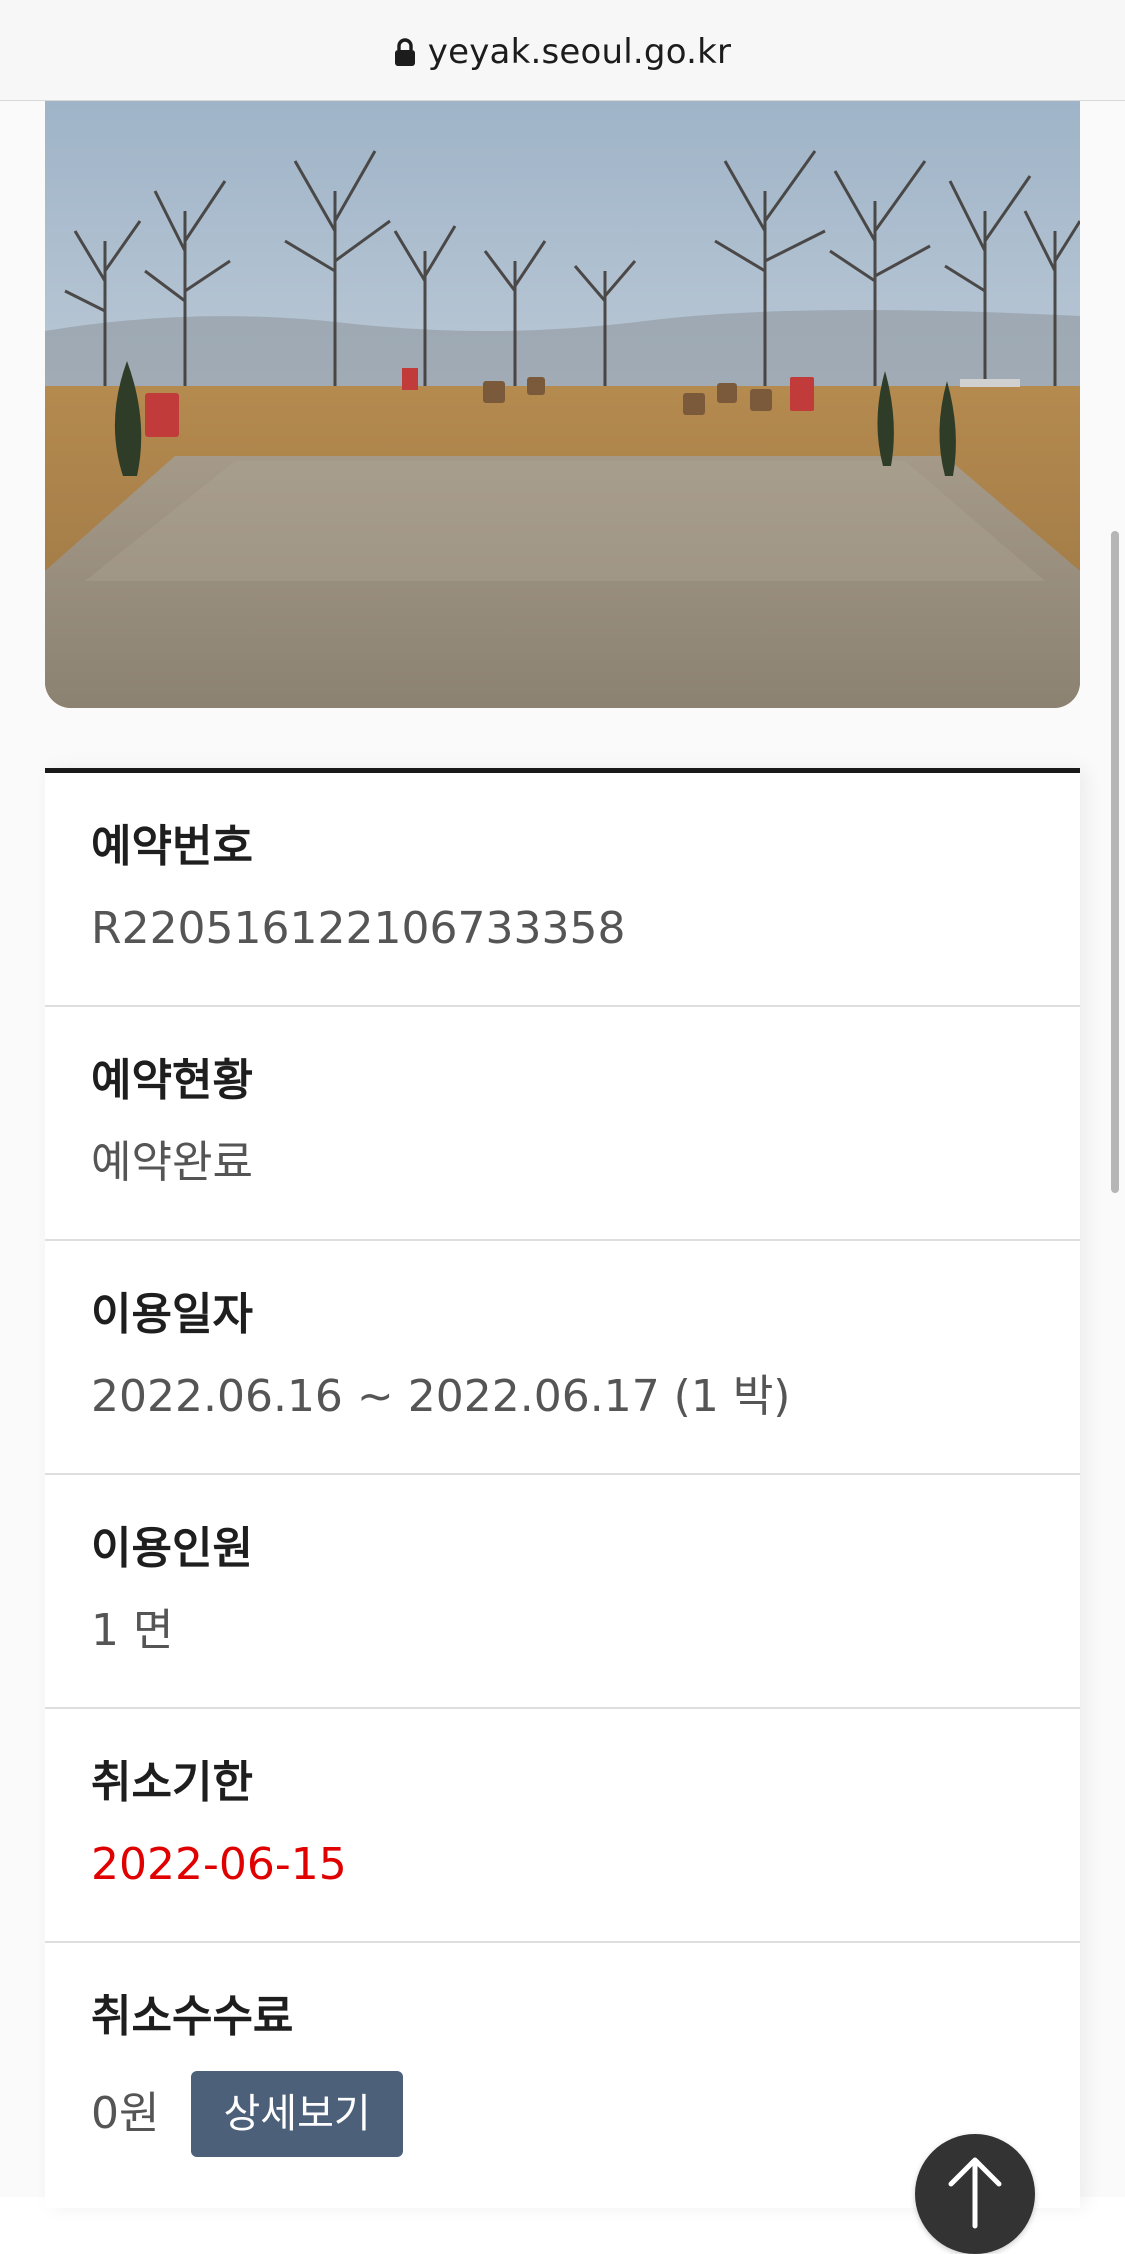  I want to click on page-scrollbar, so click(1115, 862).